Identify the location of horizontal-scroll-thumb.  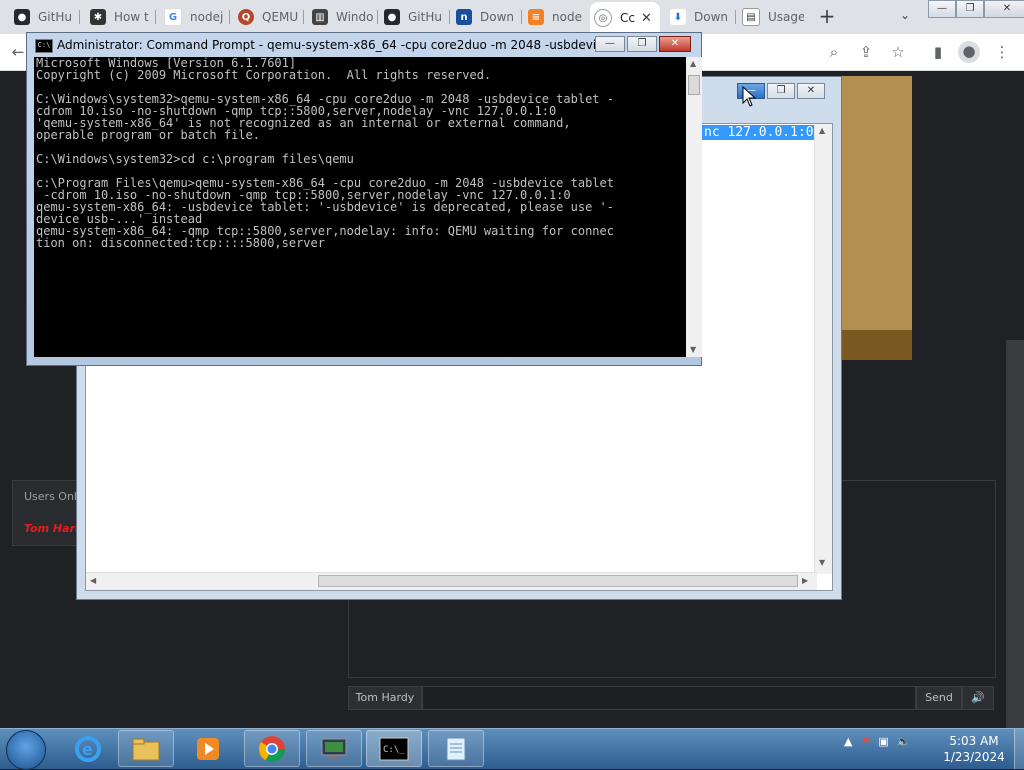
(558, 581).